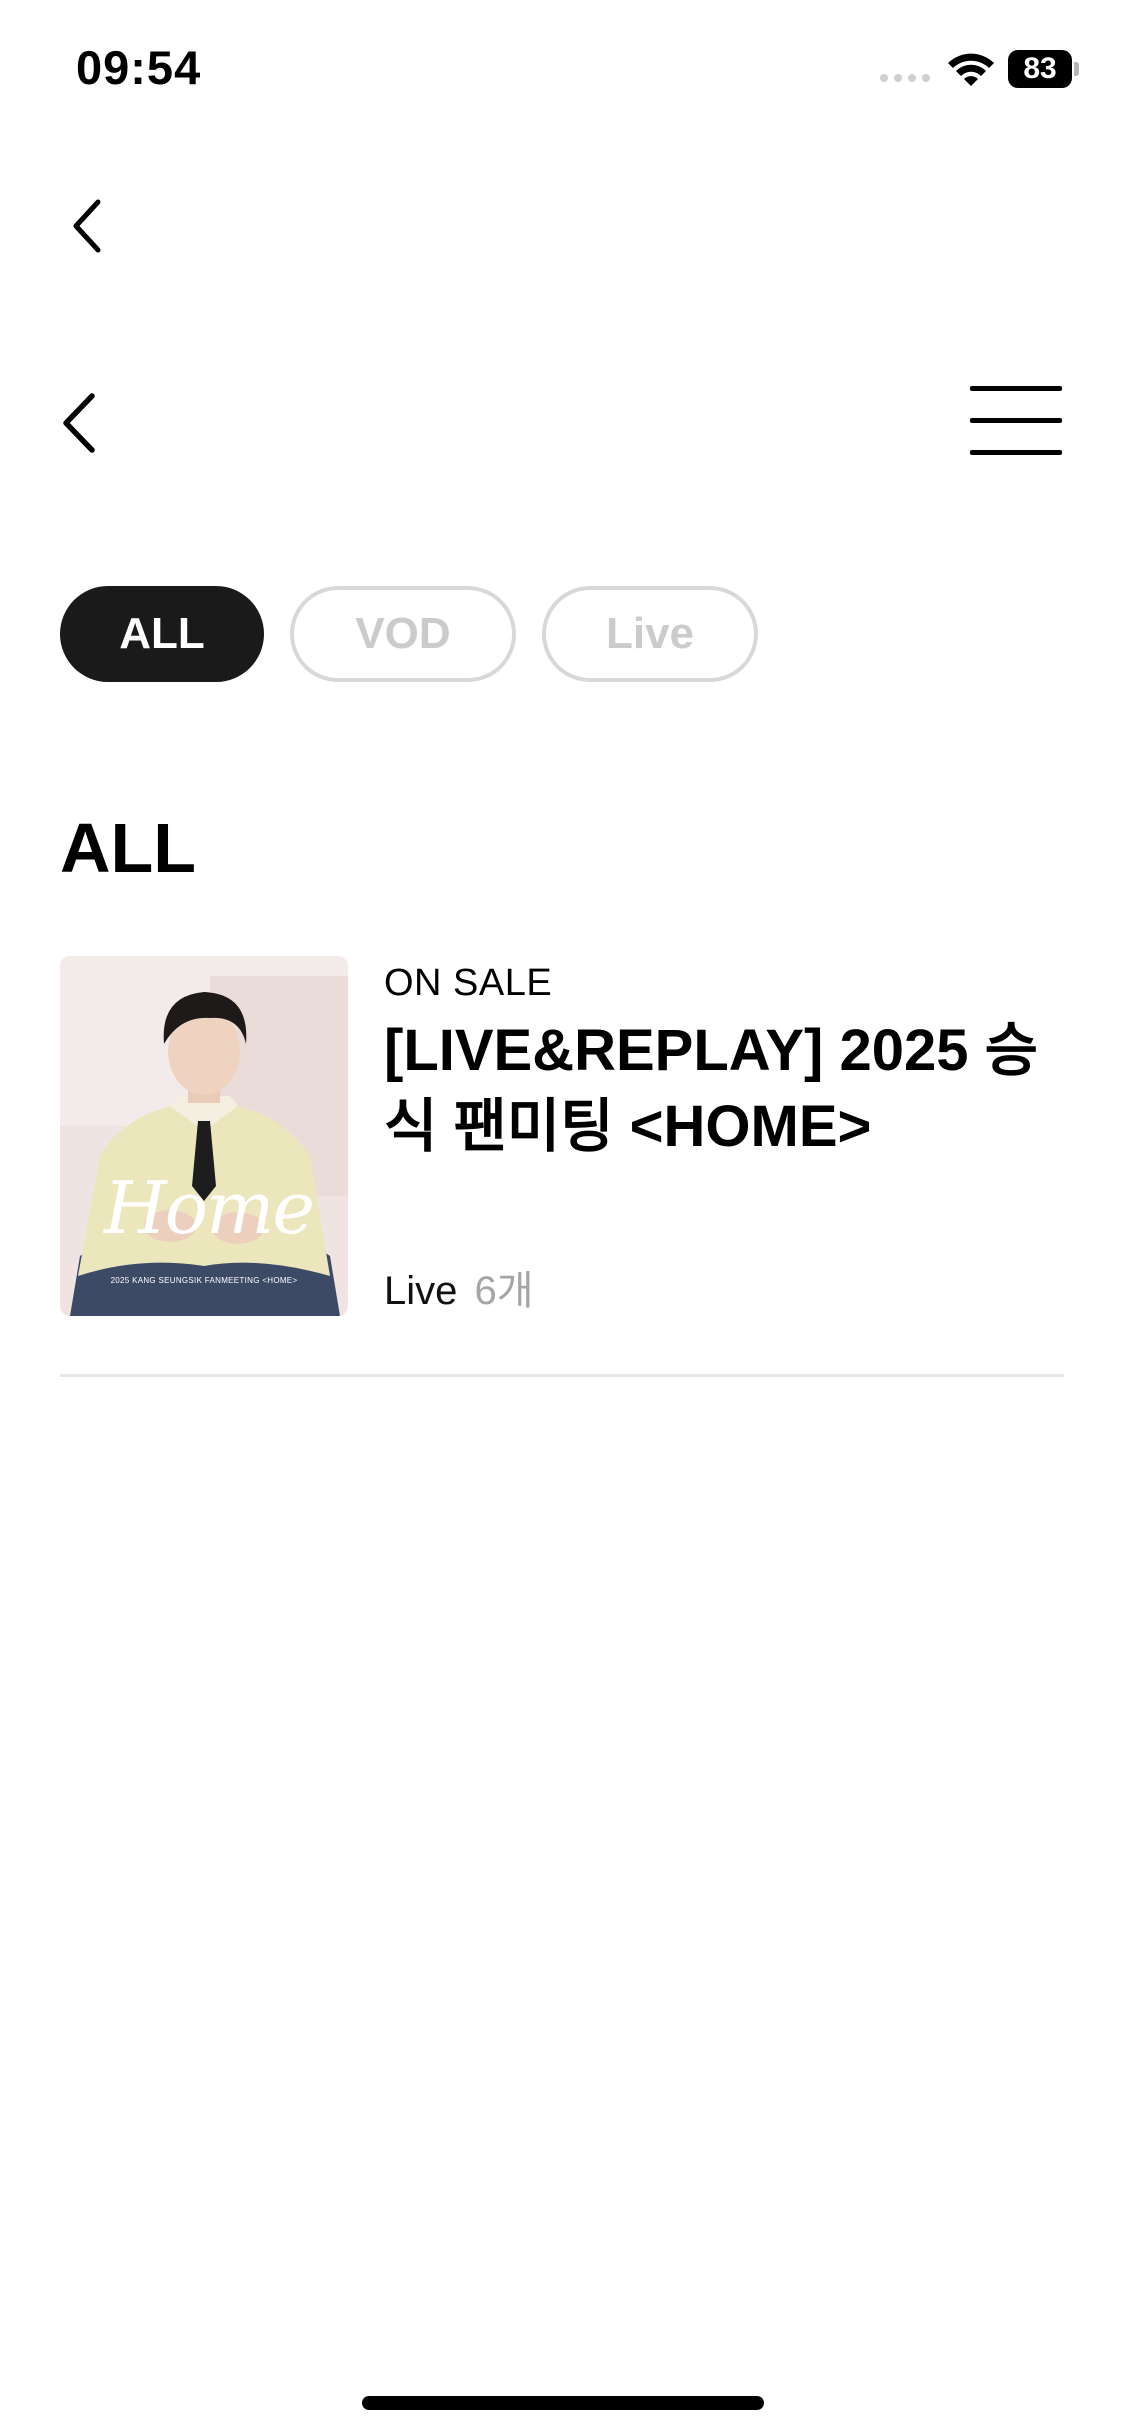 The image size is (1125, 2436). What do you see at coordinates (209, 1208) in the screenshot?
I see `thumbnail-logo: Home` at bounding box center [209, 1208].